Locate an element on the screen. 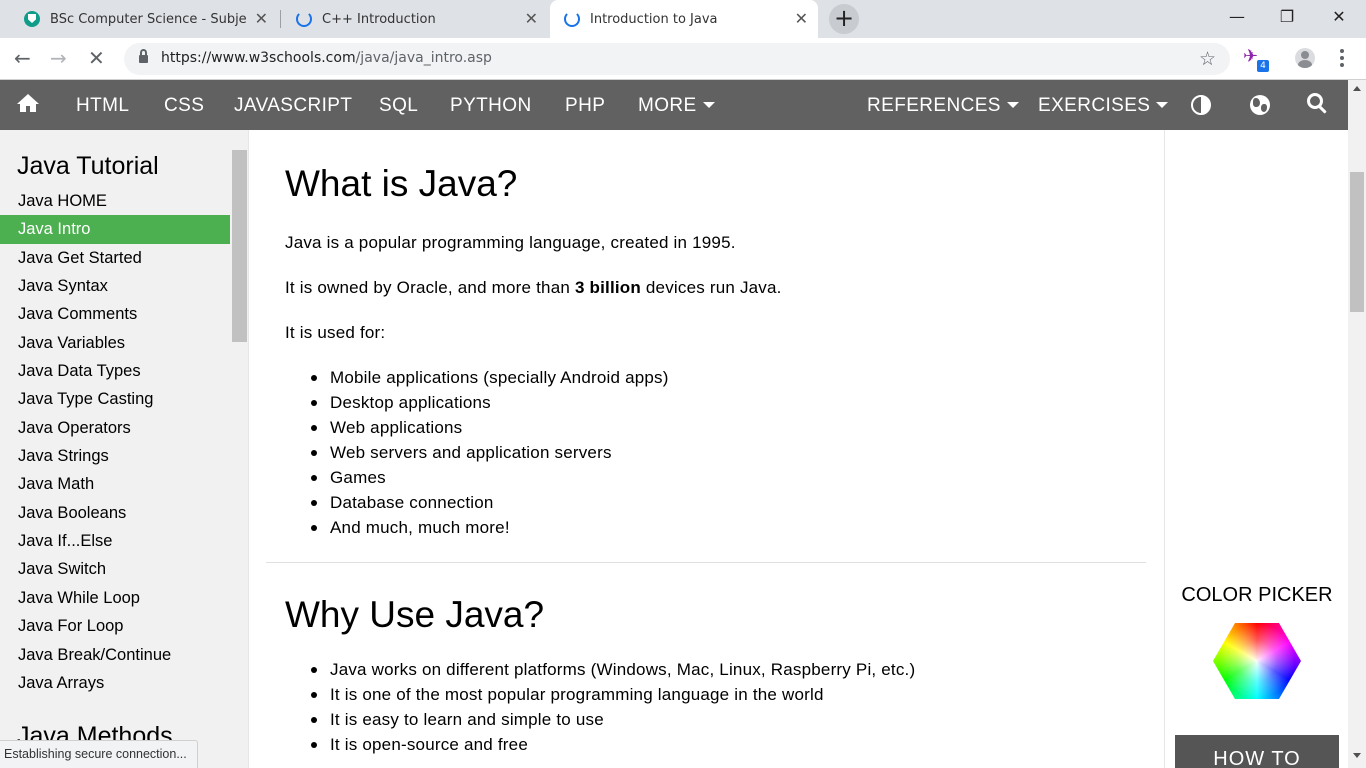  nav-references-dropdown: REFERENCES is located at coordinates (943, 105).